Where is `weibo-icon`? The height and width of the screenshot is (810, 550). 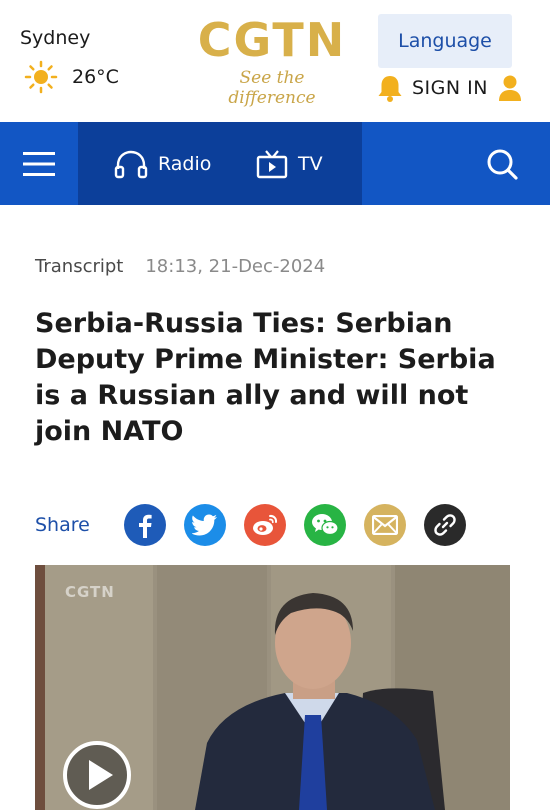
weibo-icon is located at coordinates (264, 525).